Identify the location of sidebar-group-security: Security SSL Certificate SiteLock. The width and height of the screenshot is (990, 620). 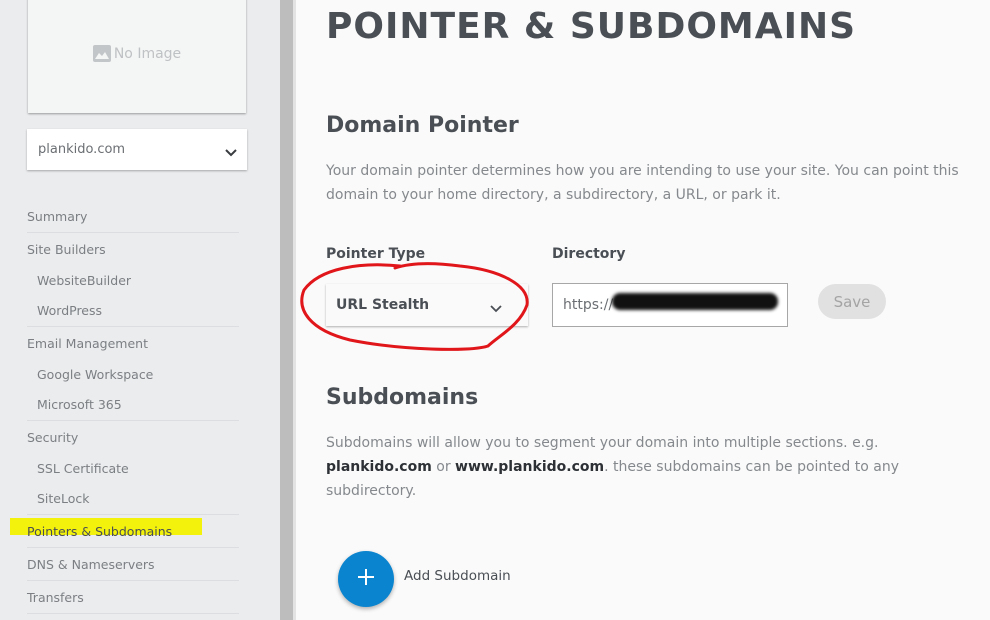
(133, 468).